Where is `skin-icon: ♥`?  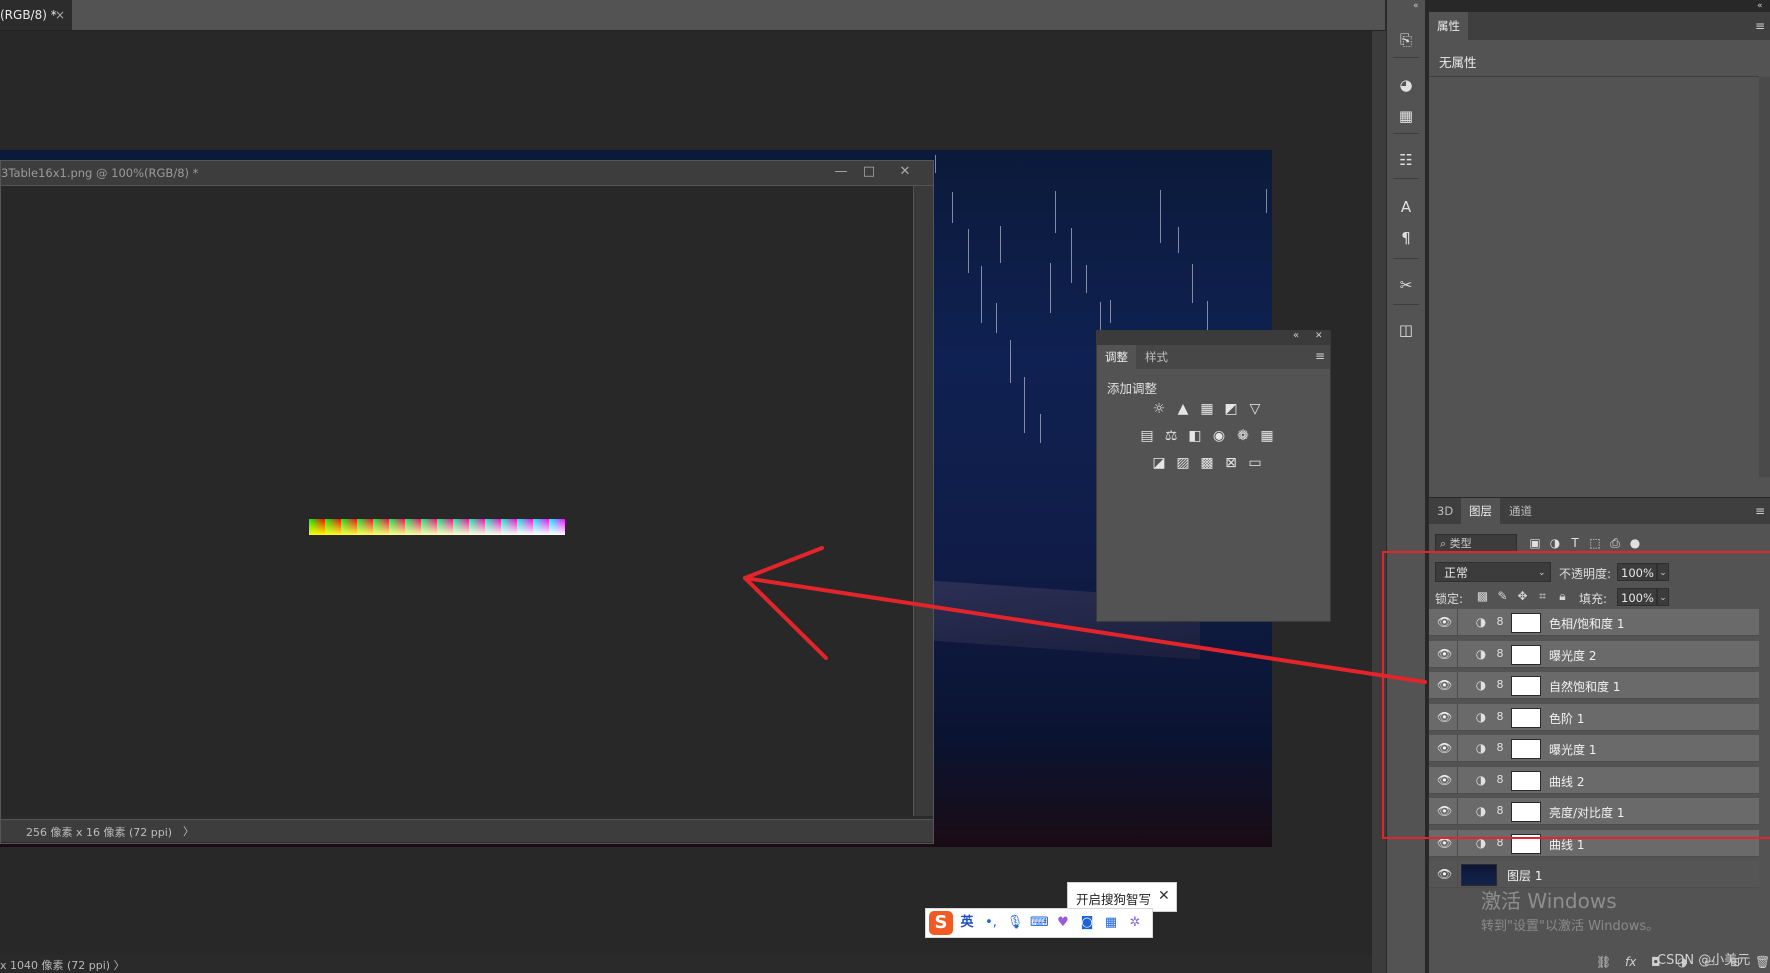
skin-icon: ♥ is located at coordinates (1063, 923).